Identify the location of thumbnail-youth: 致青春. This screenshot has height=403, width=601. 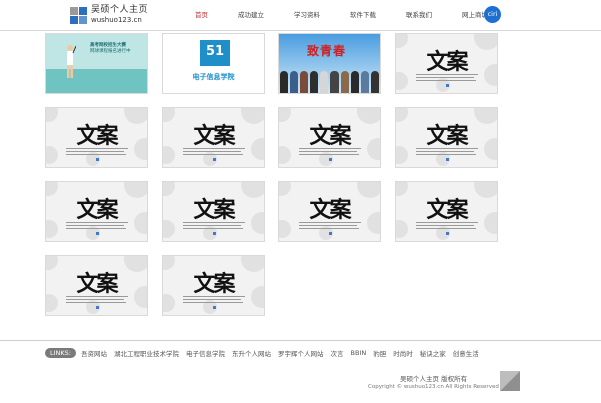
(329, 63).